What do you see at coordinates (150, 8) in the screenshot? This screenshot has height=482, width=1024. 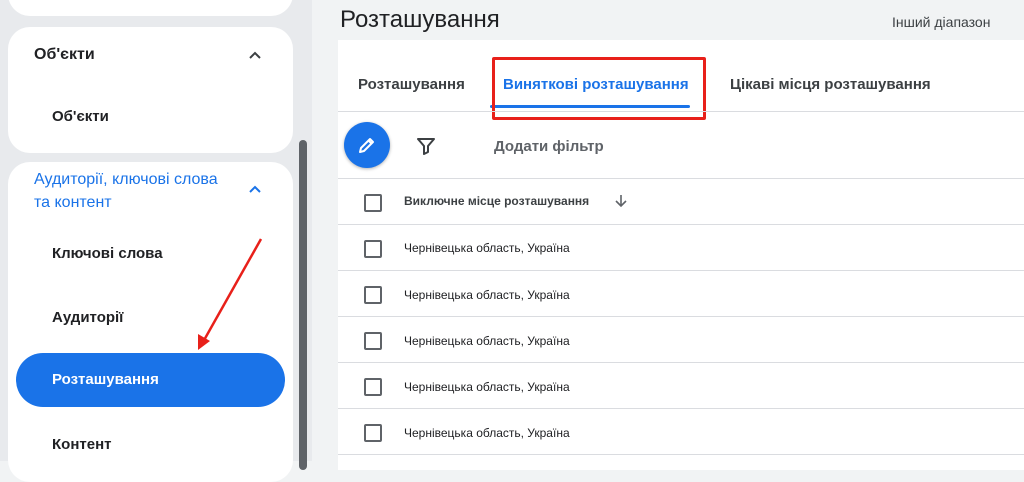 I see `sidebar-card-top` at bounding box center [150, 8].